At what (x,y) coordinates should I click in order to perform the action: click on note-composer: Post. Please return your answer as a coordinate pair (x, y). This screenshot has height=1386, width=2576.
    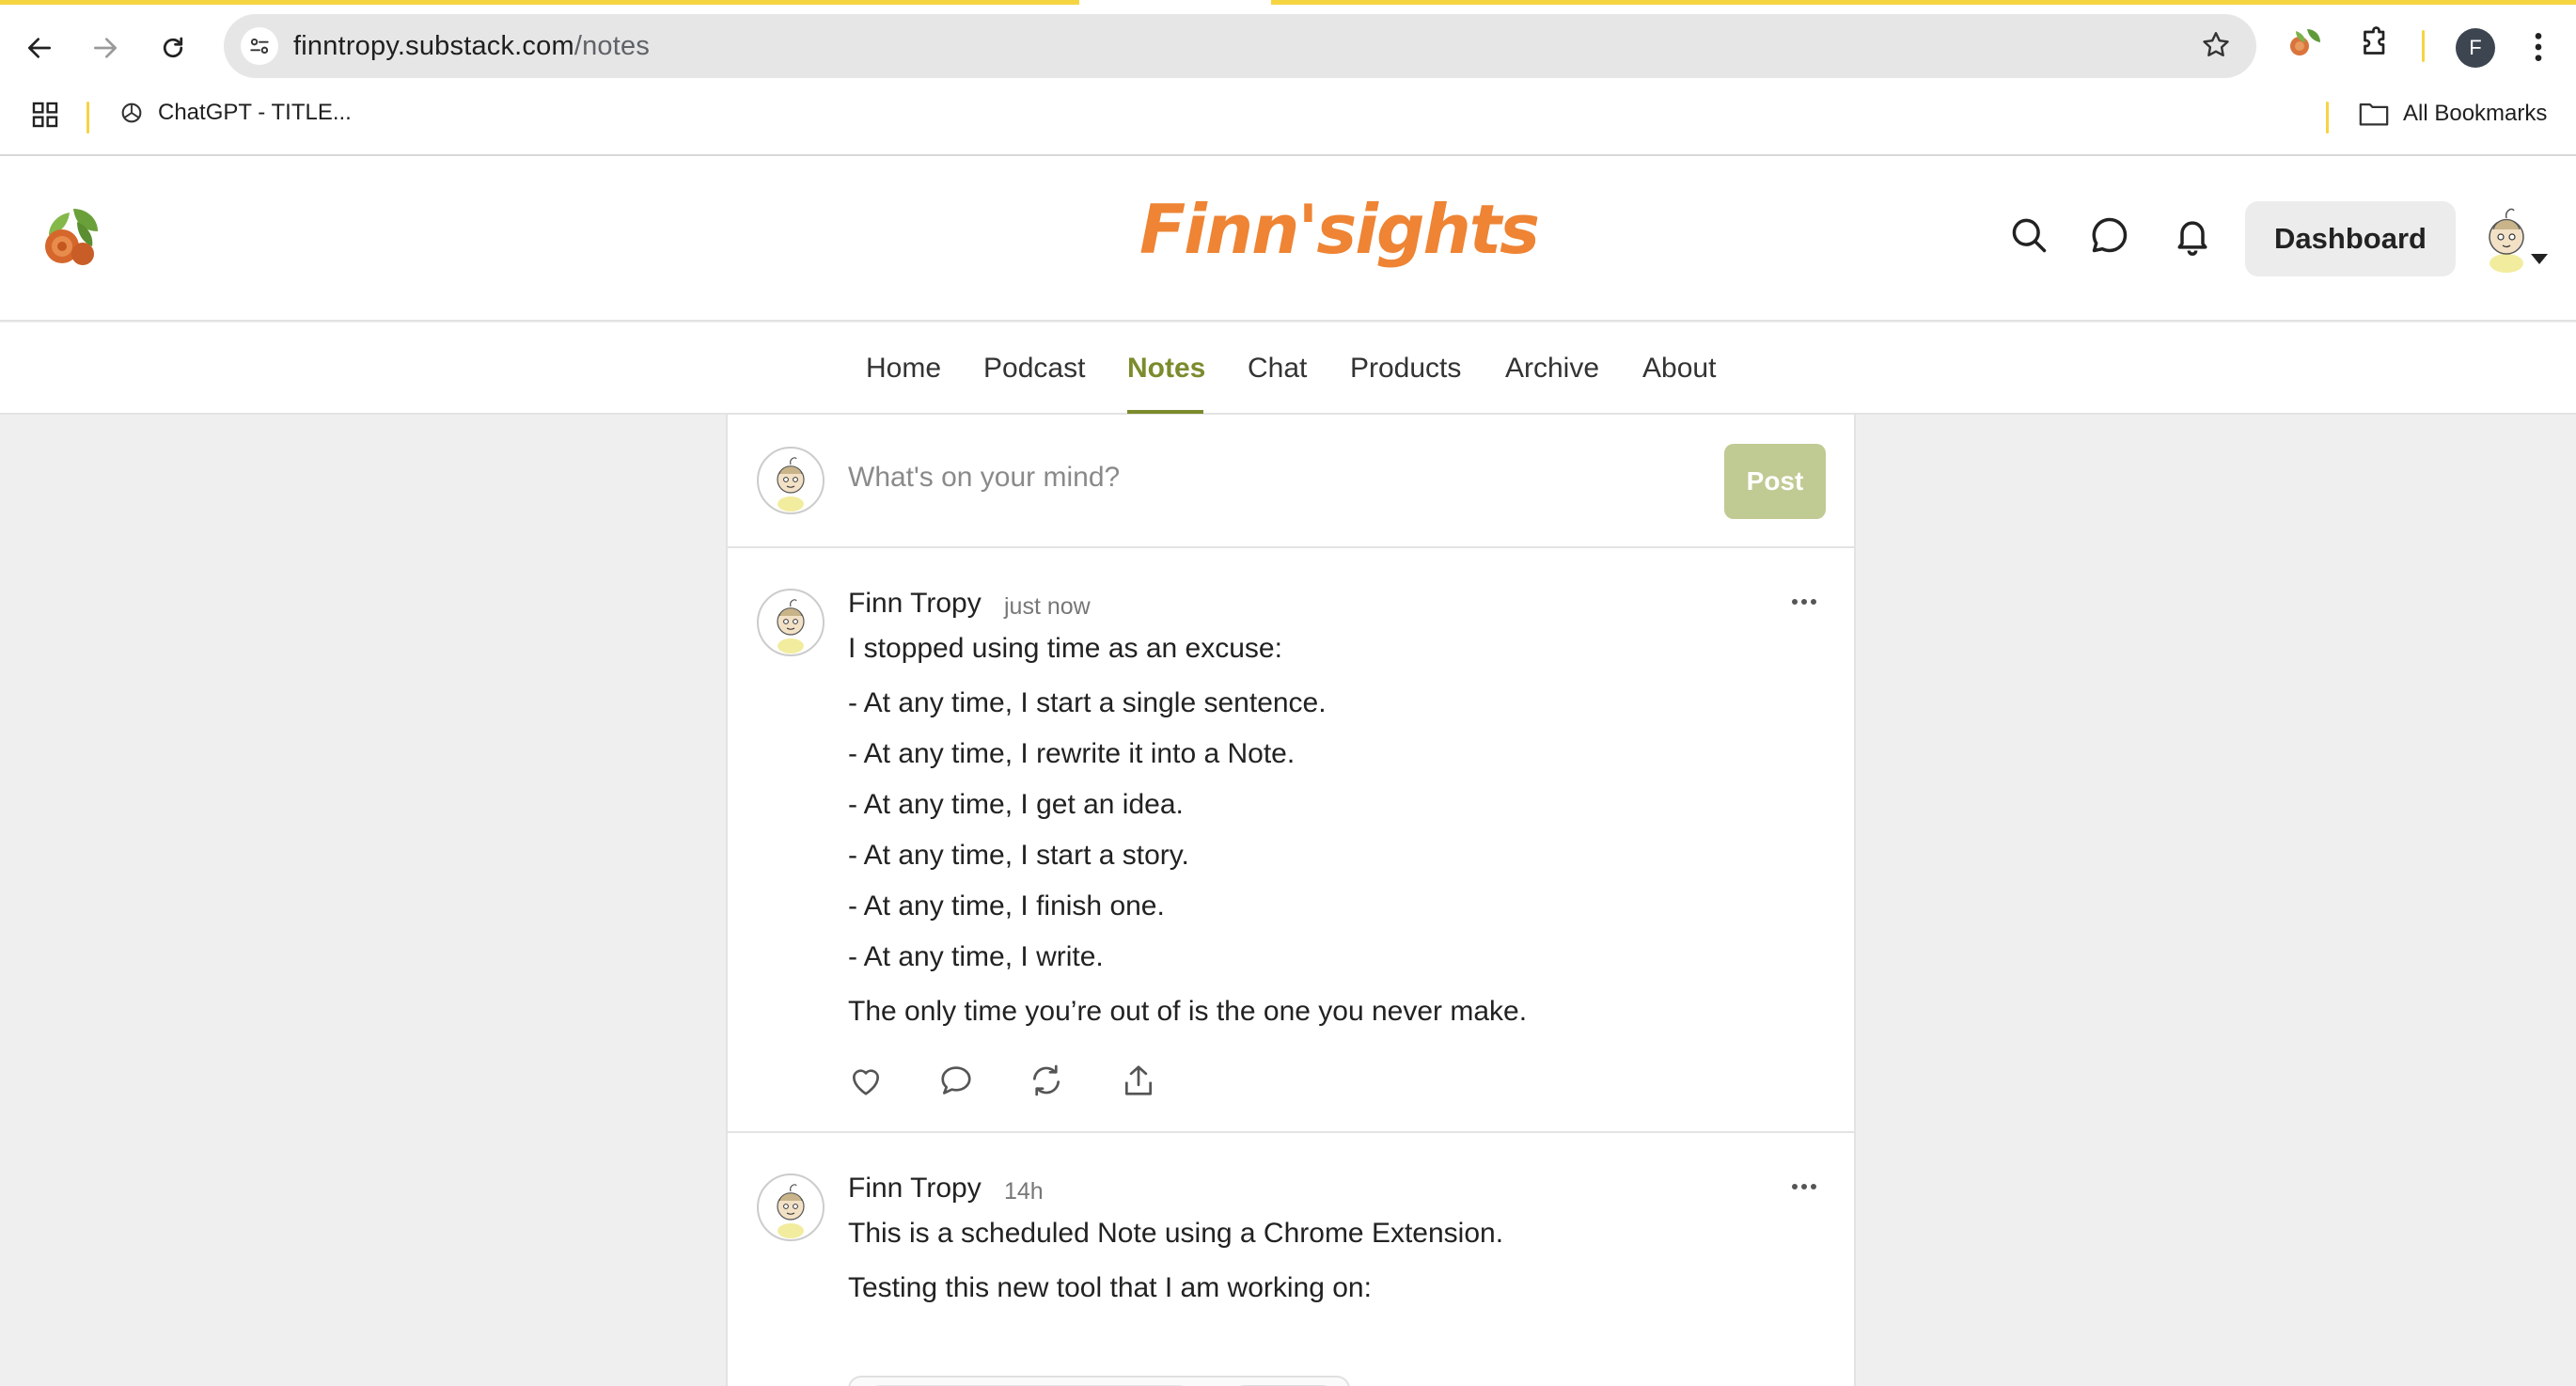
    Looking at the image, I should click on (1291, 481).